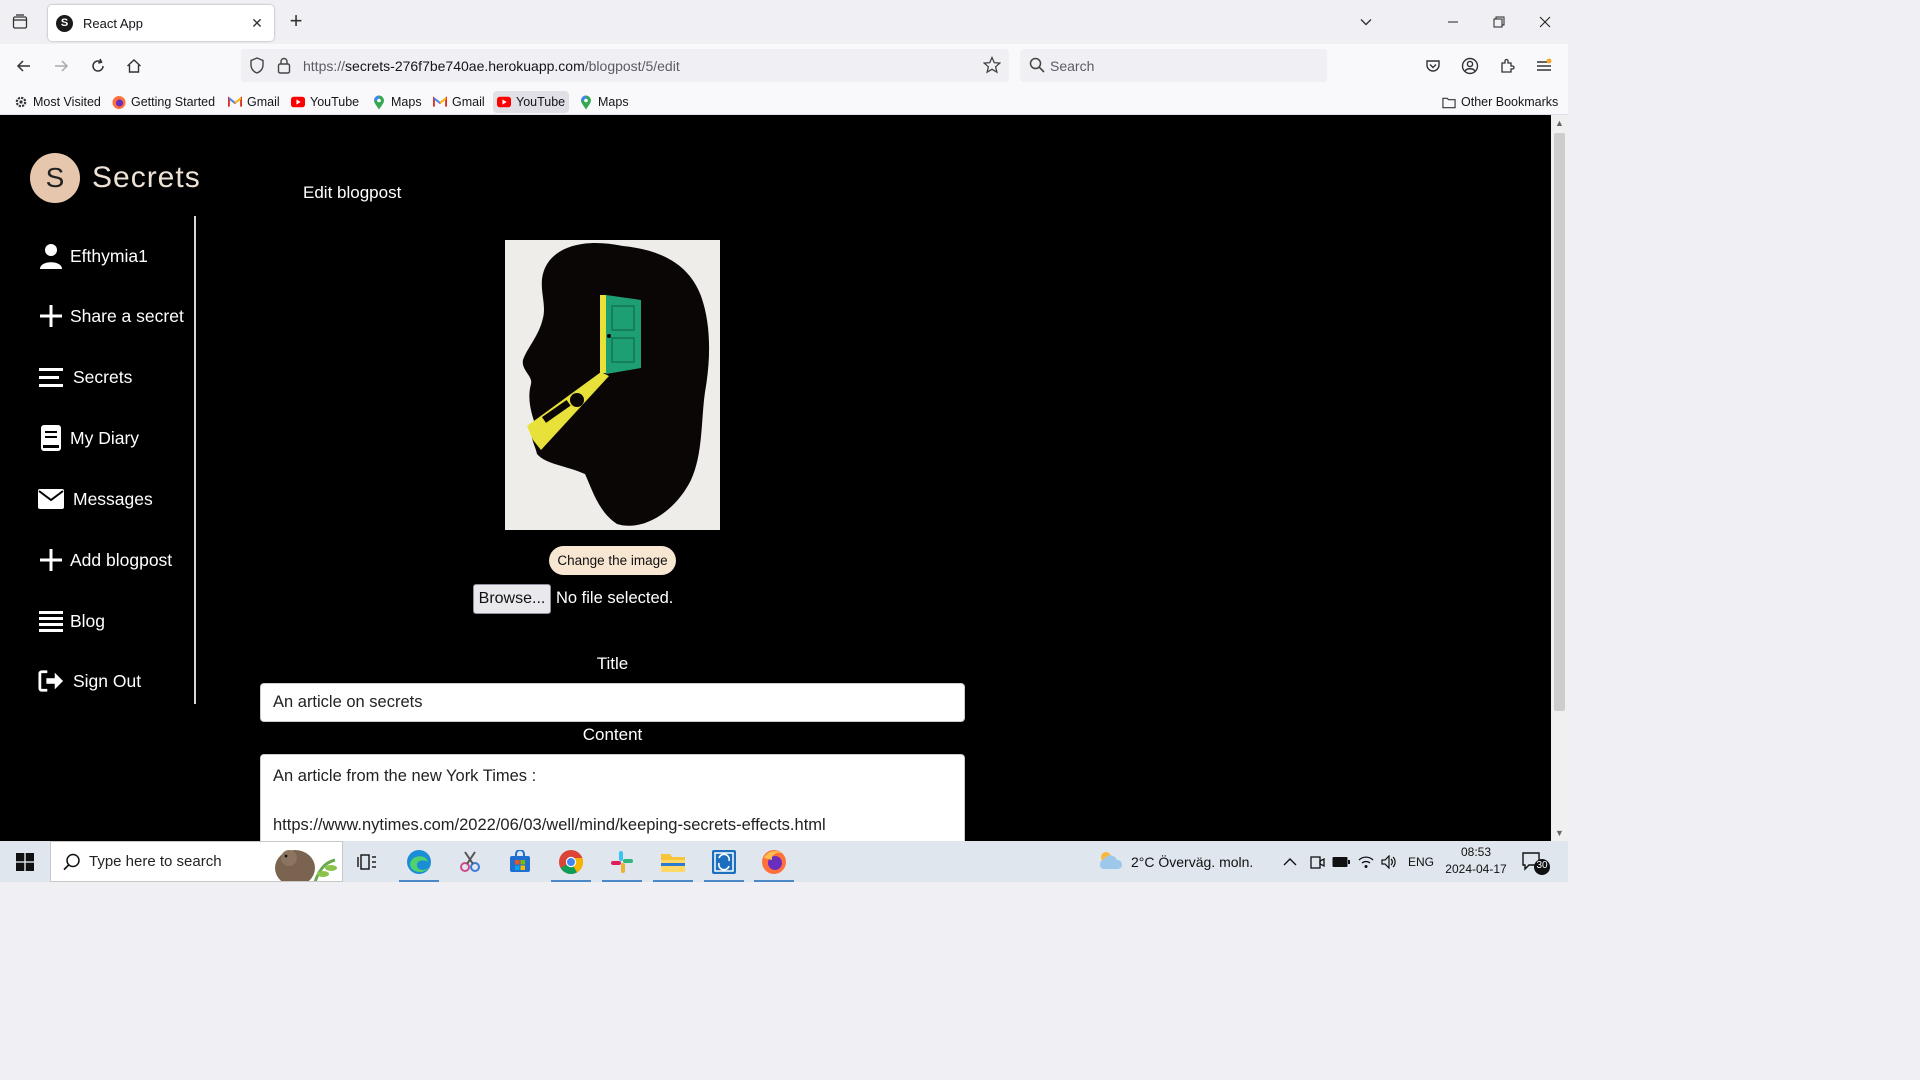  Describe the element at coordinates (195, 460) in the screenshot. I see `sidebar-divider` at that location.